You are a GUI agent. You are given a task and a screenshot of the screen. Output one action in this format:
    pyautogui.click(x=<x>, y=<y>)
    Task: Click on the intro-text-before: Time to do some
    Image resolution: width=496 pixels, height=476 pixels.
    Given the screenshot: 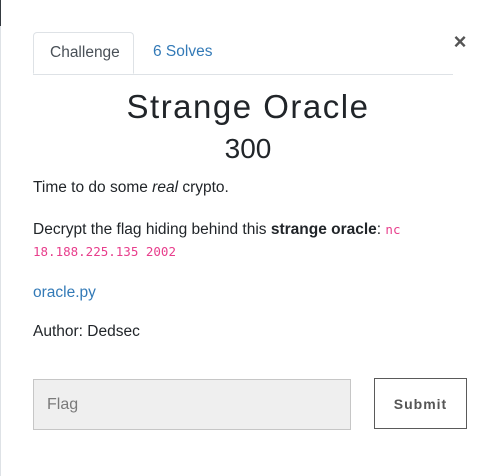 What is the action you would take?
    pyautogui.click(x=93, y=187)
    